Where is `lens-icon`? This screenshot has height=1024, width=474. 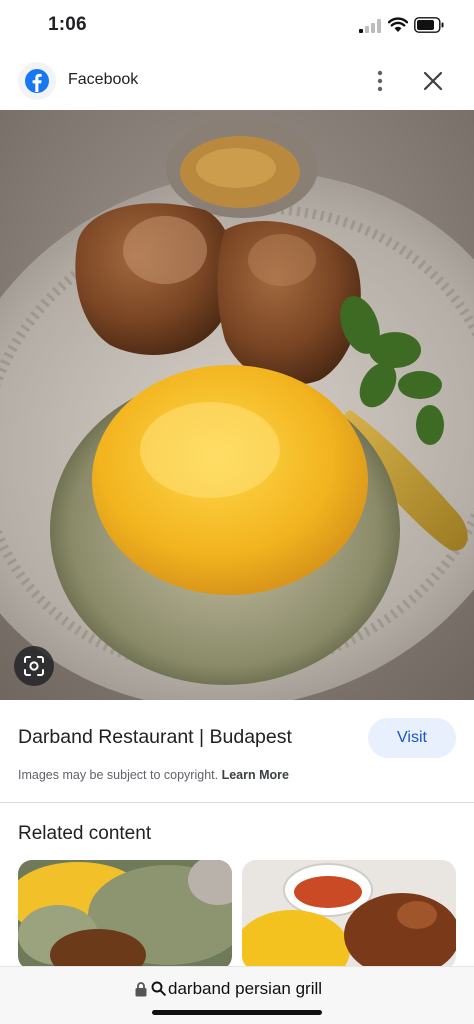 lens-icon is located at coordinates (34, 666).